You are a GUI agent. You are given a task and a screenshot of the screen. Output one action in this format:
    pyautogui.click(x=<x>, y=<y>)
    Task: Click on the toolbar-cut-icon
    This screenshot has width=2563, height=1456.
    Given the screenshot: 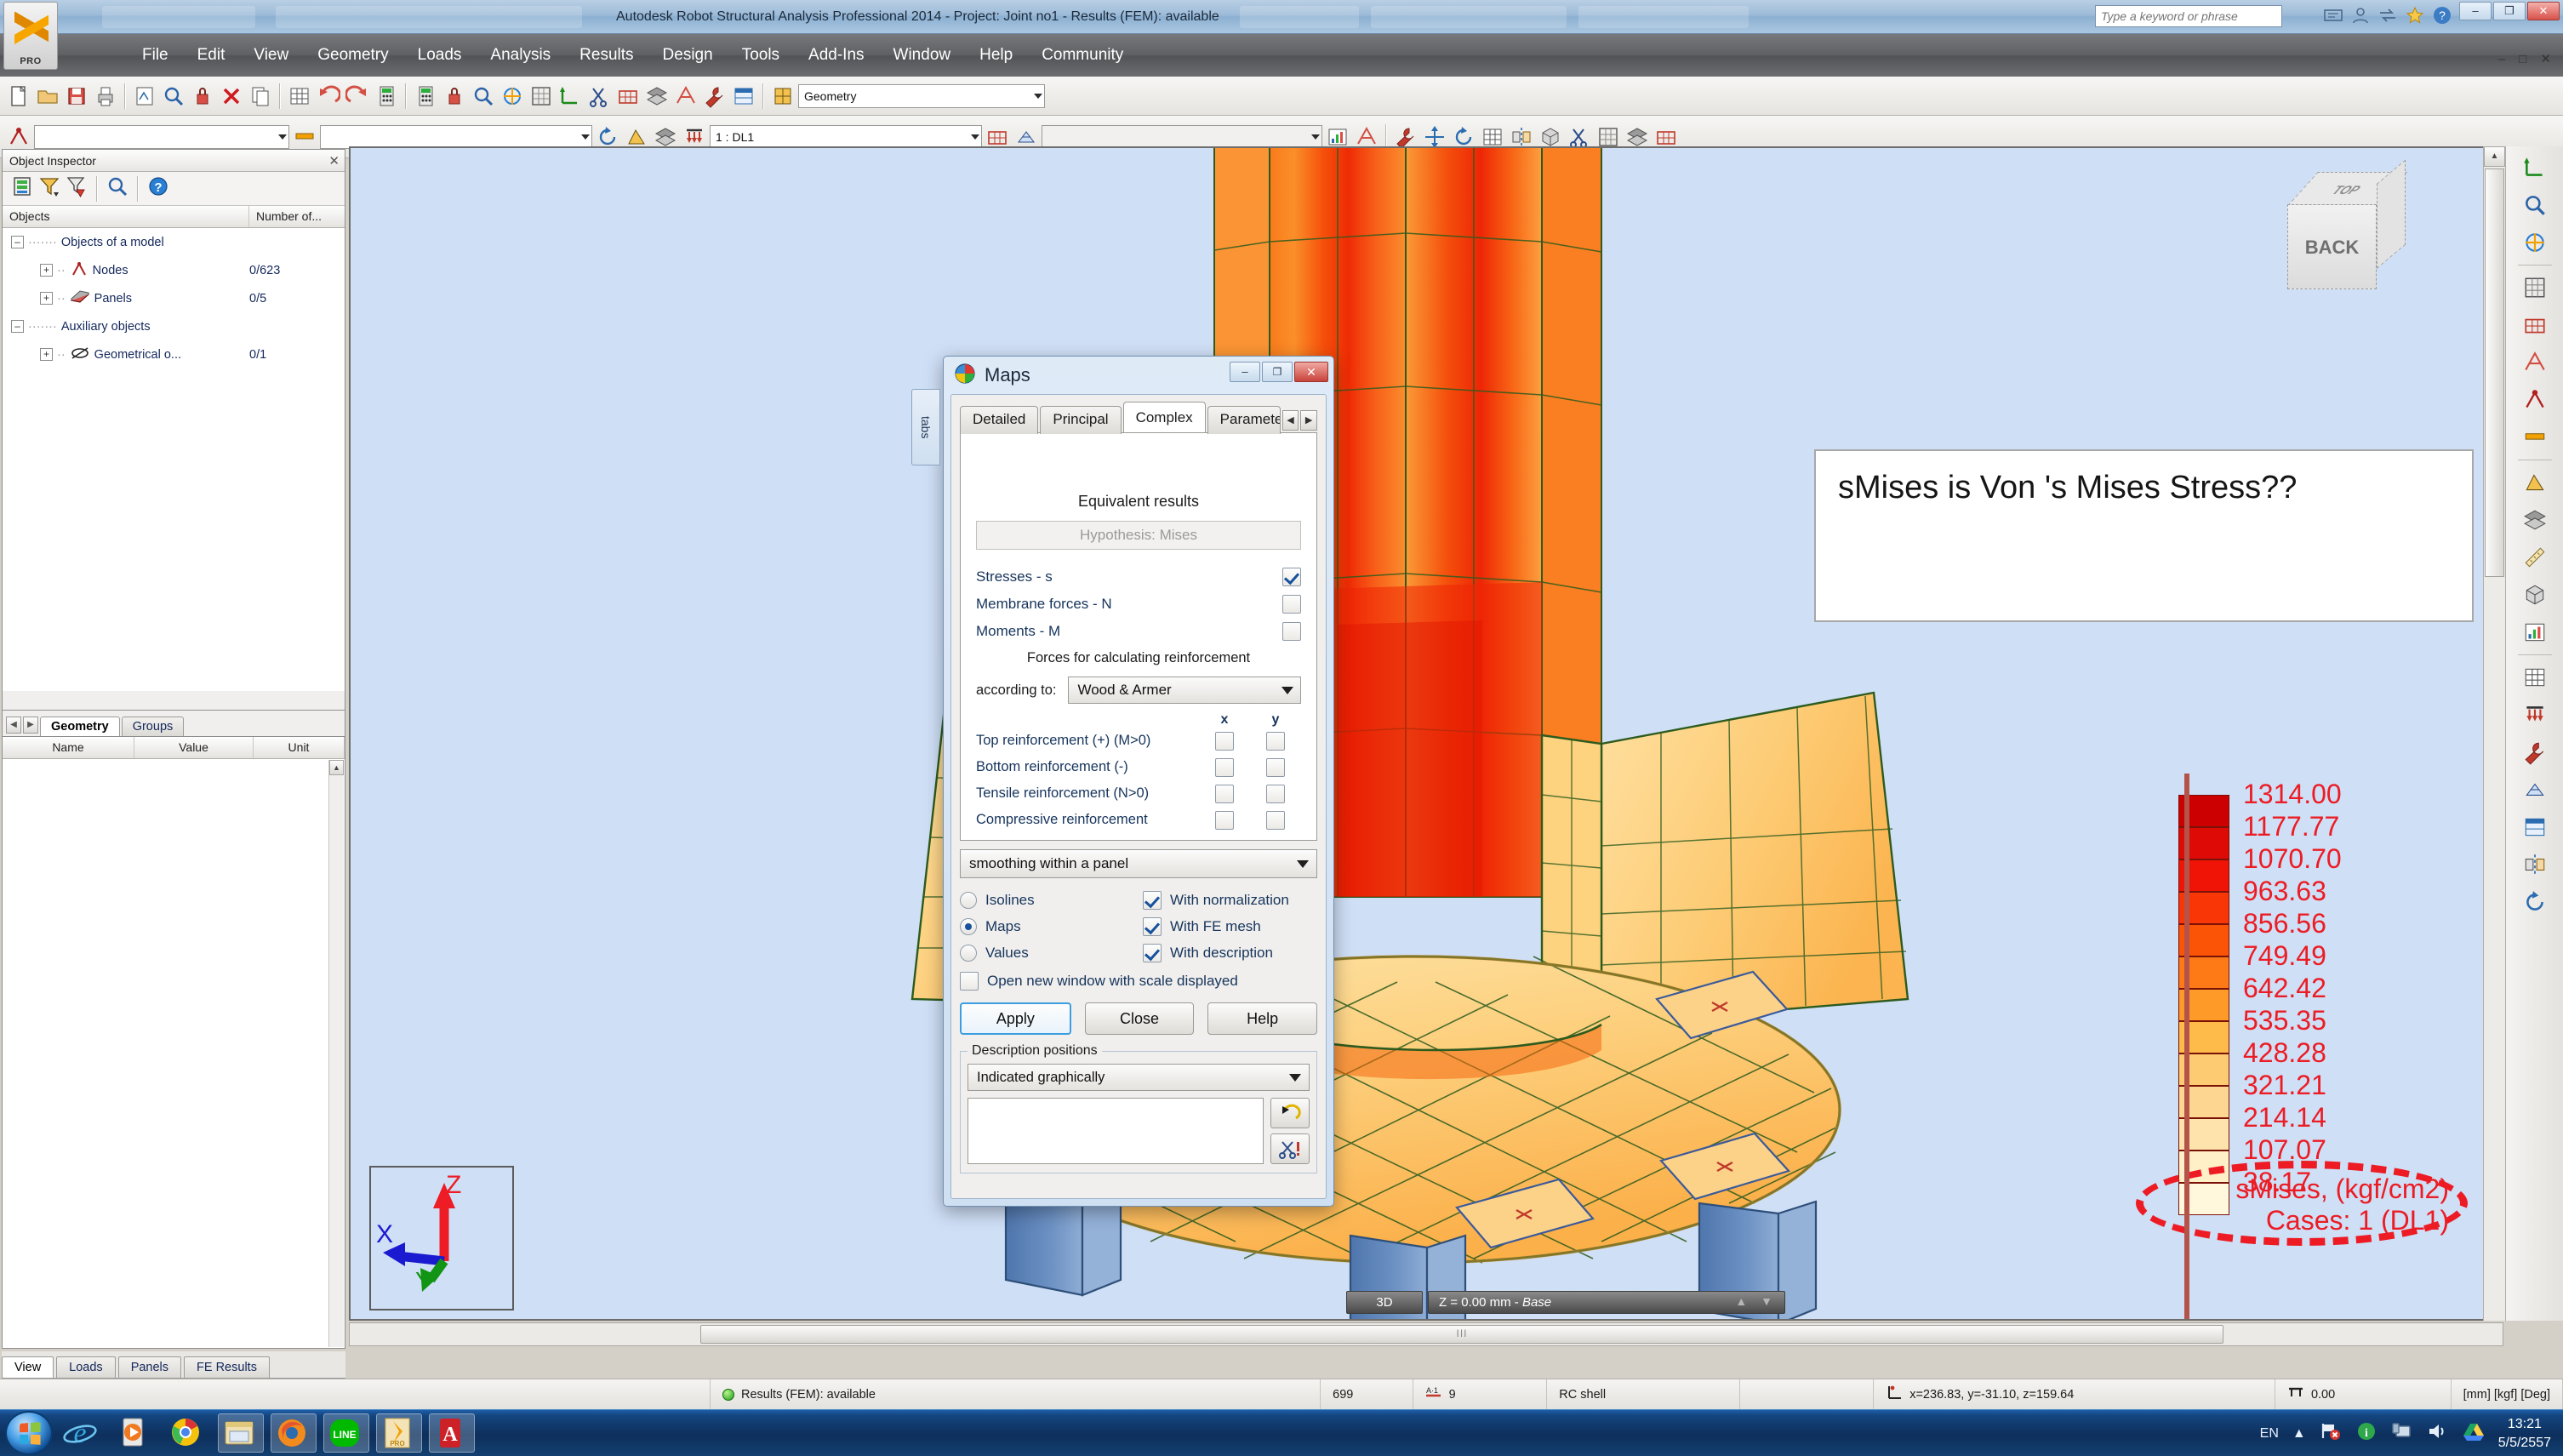 What is the action you would take?
    pyautogui.click(x=599, y=97)
    